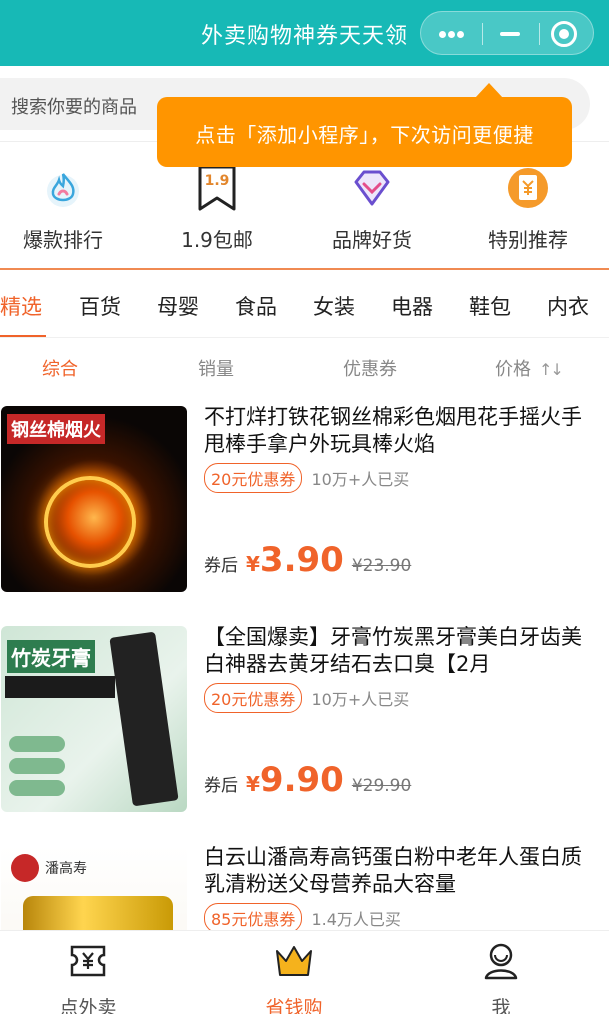 The image size is (609, 1014). Describe the element at coordinates (90, 522) in the screenshot. I see `fire-ring-graphic` at that location.